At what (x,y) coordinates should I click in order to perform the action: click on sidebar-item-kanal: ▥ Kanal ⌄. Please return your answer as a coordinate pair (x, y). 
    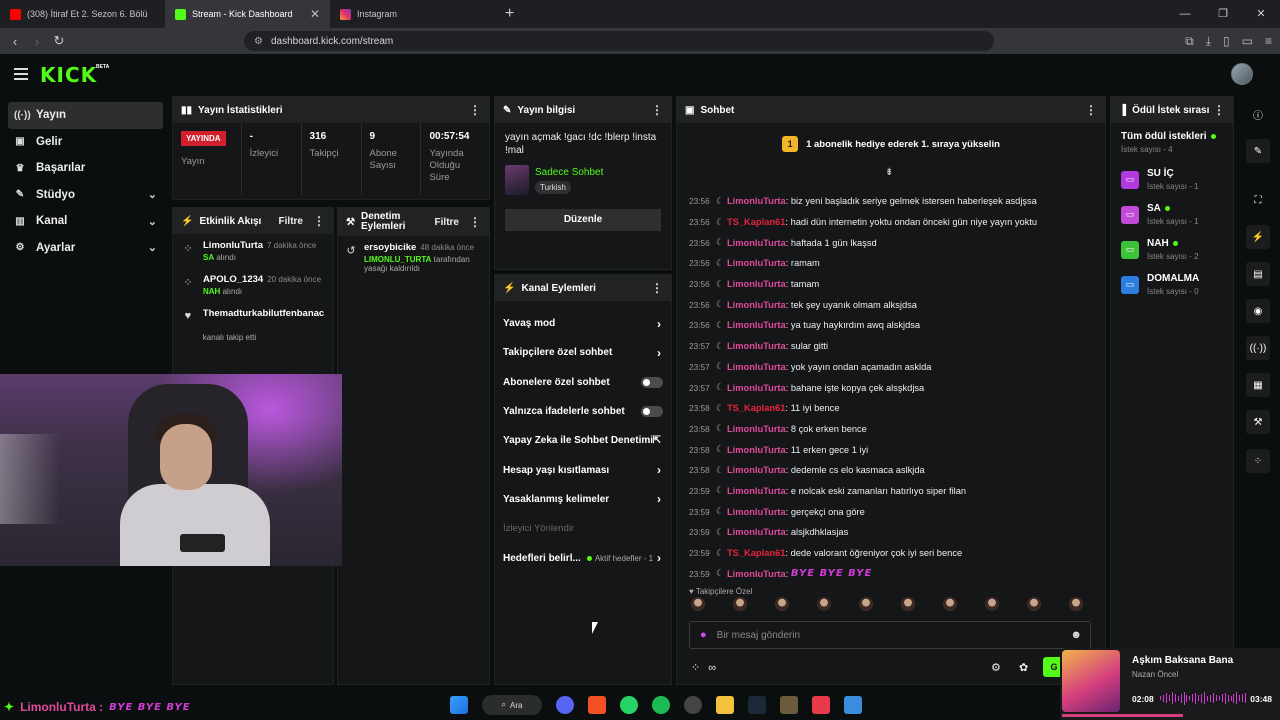
    Looking at the image, I should click on (85, 221).